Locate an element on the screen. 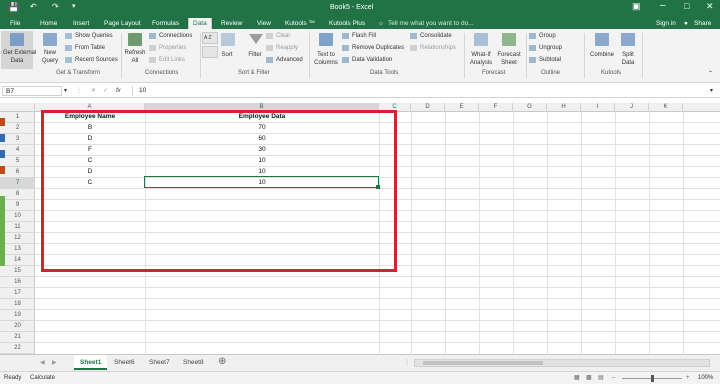  row-header: 14 is located at coordinates (17, 260).